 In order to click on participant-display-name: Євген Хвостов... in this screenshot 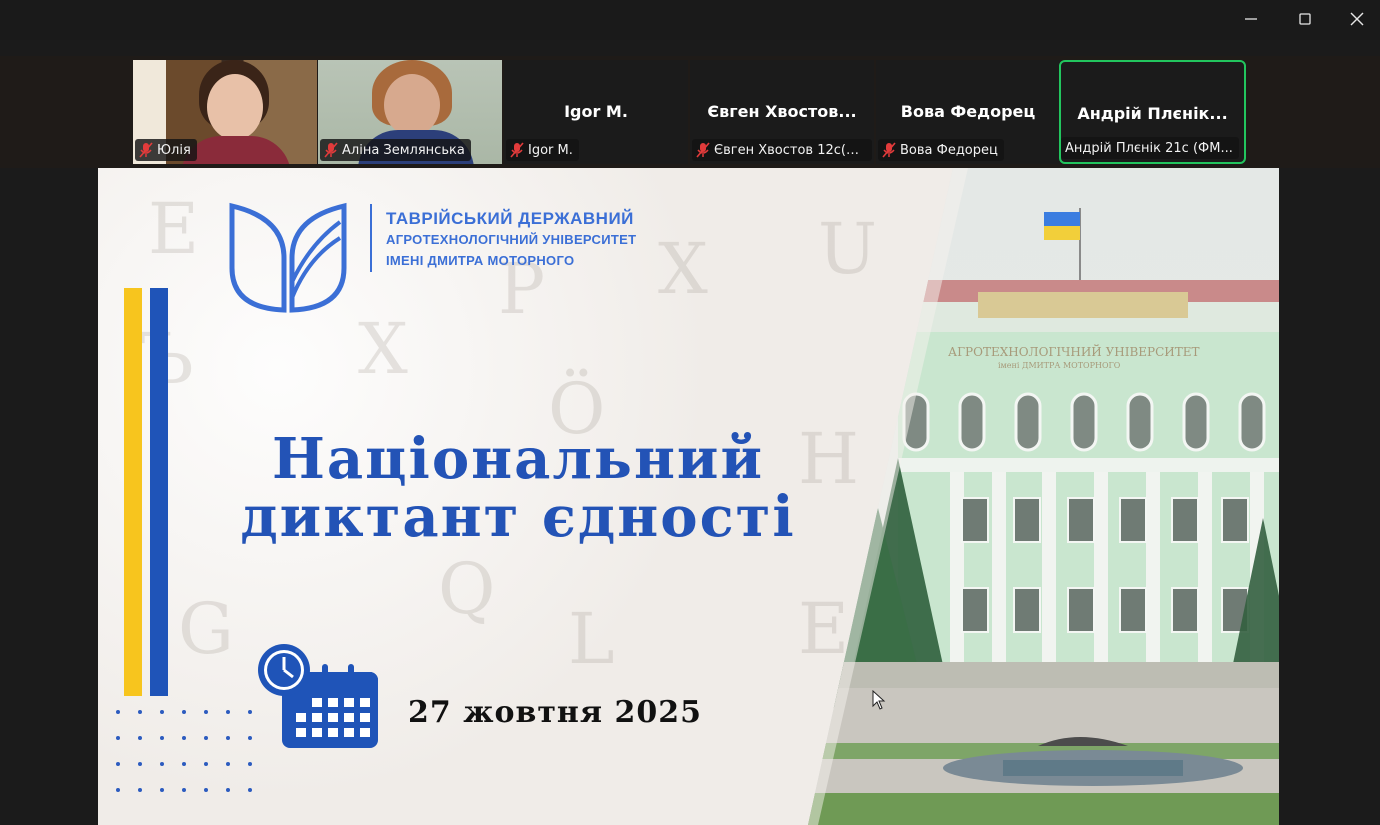, I will do `click(782, 111)`.